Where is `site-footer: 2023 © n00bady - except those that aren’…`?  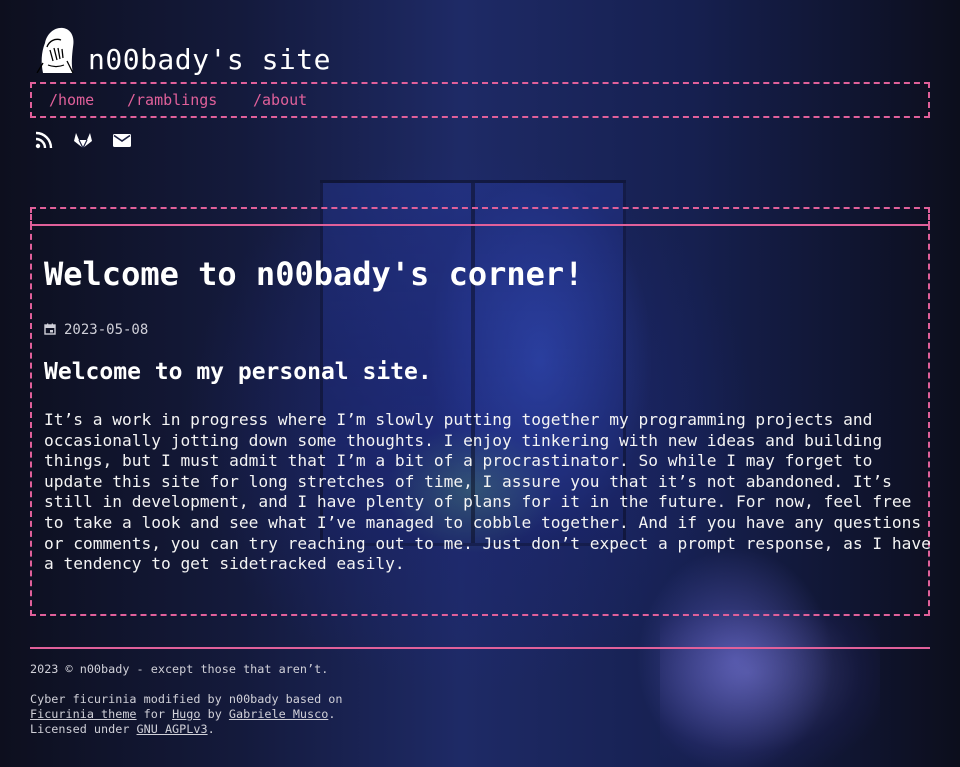
site-footer: 2023 © n00bady - except those that aren’… is located at coordinates (186, 699).